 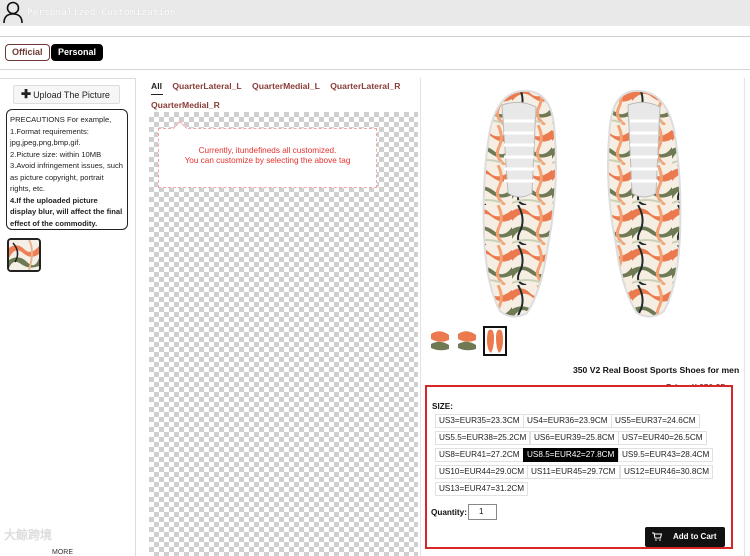 I want to click on precaution-line: PRECAUTIONS For example,, so click(x=61, y=119).